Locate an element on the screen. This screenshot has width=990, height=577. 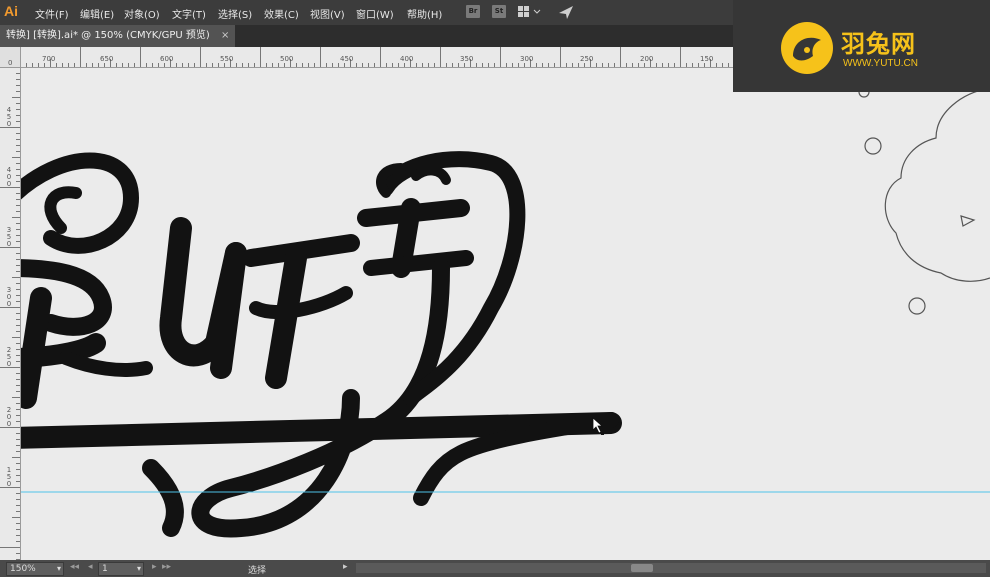
ruler-v-label: 250 is located at coordinates (9, 357).